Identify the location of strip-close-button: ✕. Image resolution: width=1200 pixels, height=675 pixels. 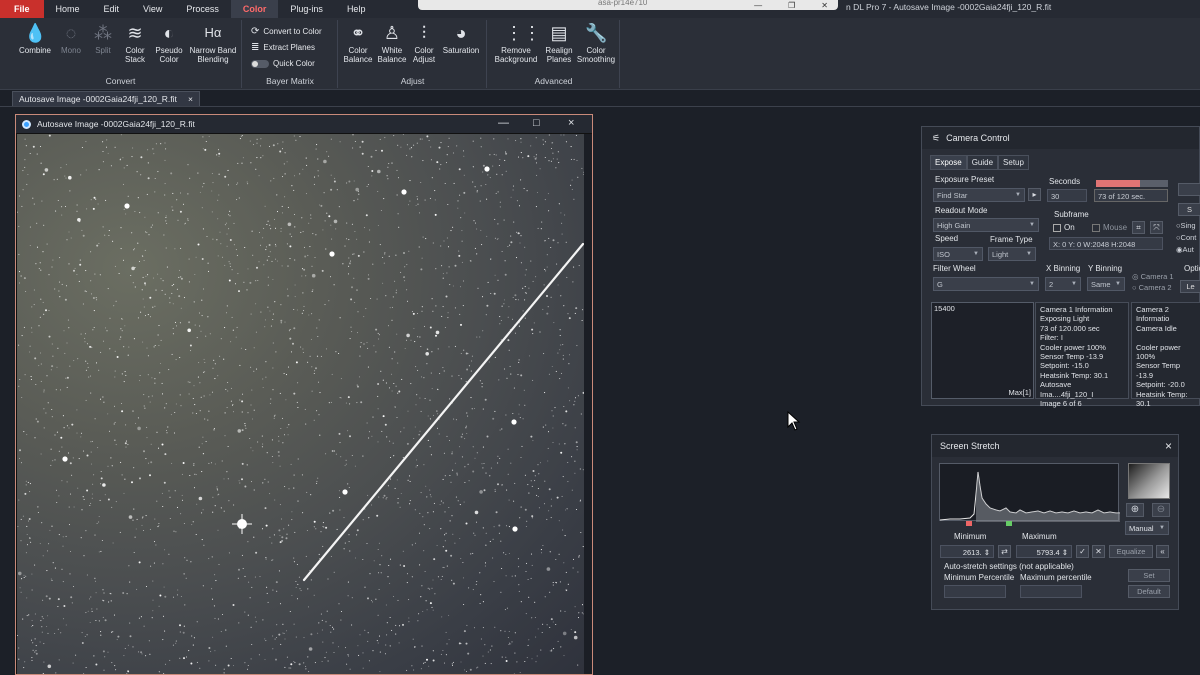
(824, 5).